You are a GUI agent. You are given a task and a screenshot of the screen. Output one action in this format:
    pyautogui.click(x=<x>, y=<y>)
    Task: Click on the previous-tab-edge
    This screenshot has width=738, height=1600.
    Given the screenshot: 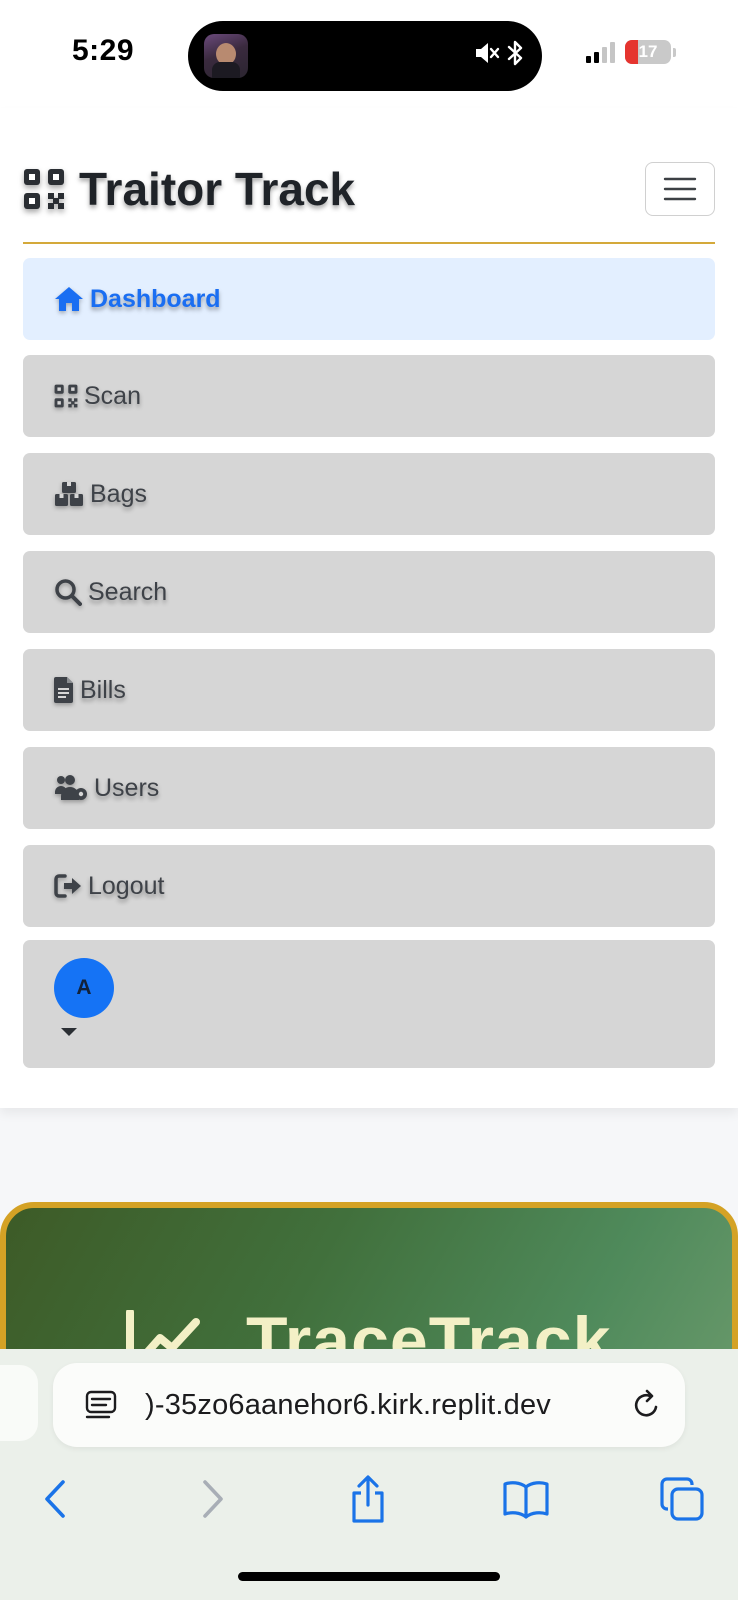 What is the action you would take?
    pyautogui.click(x=19, y=1403)
    